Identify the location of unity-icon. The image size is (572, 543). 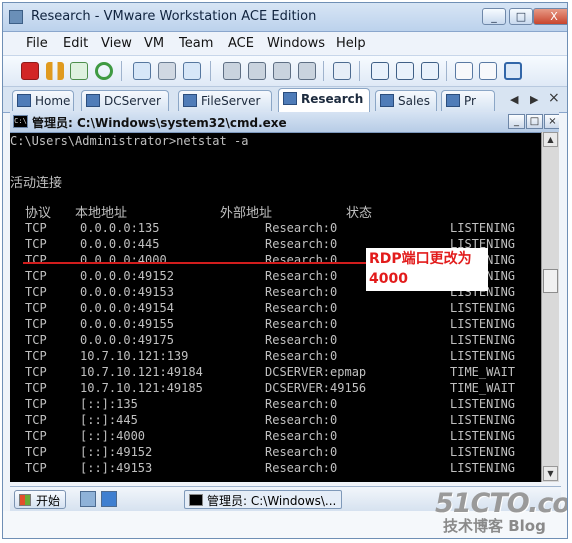
(464, 71).